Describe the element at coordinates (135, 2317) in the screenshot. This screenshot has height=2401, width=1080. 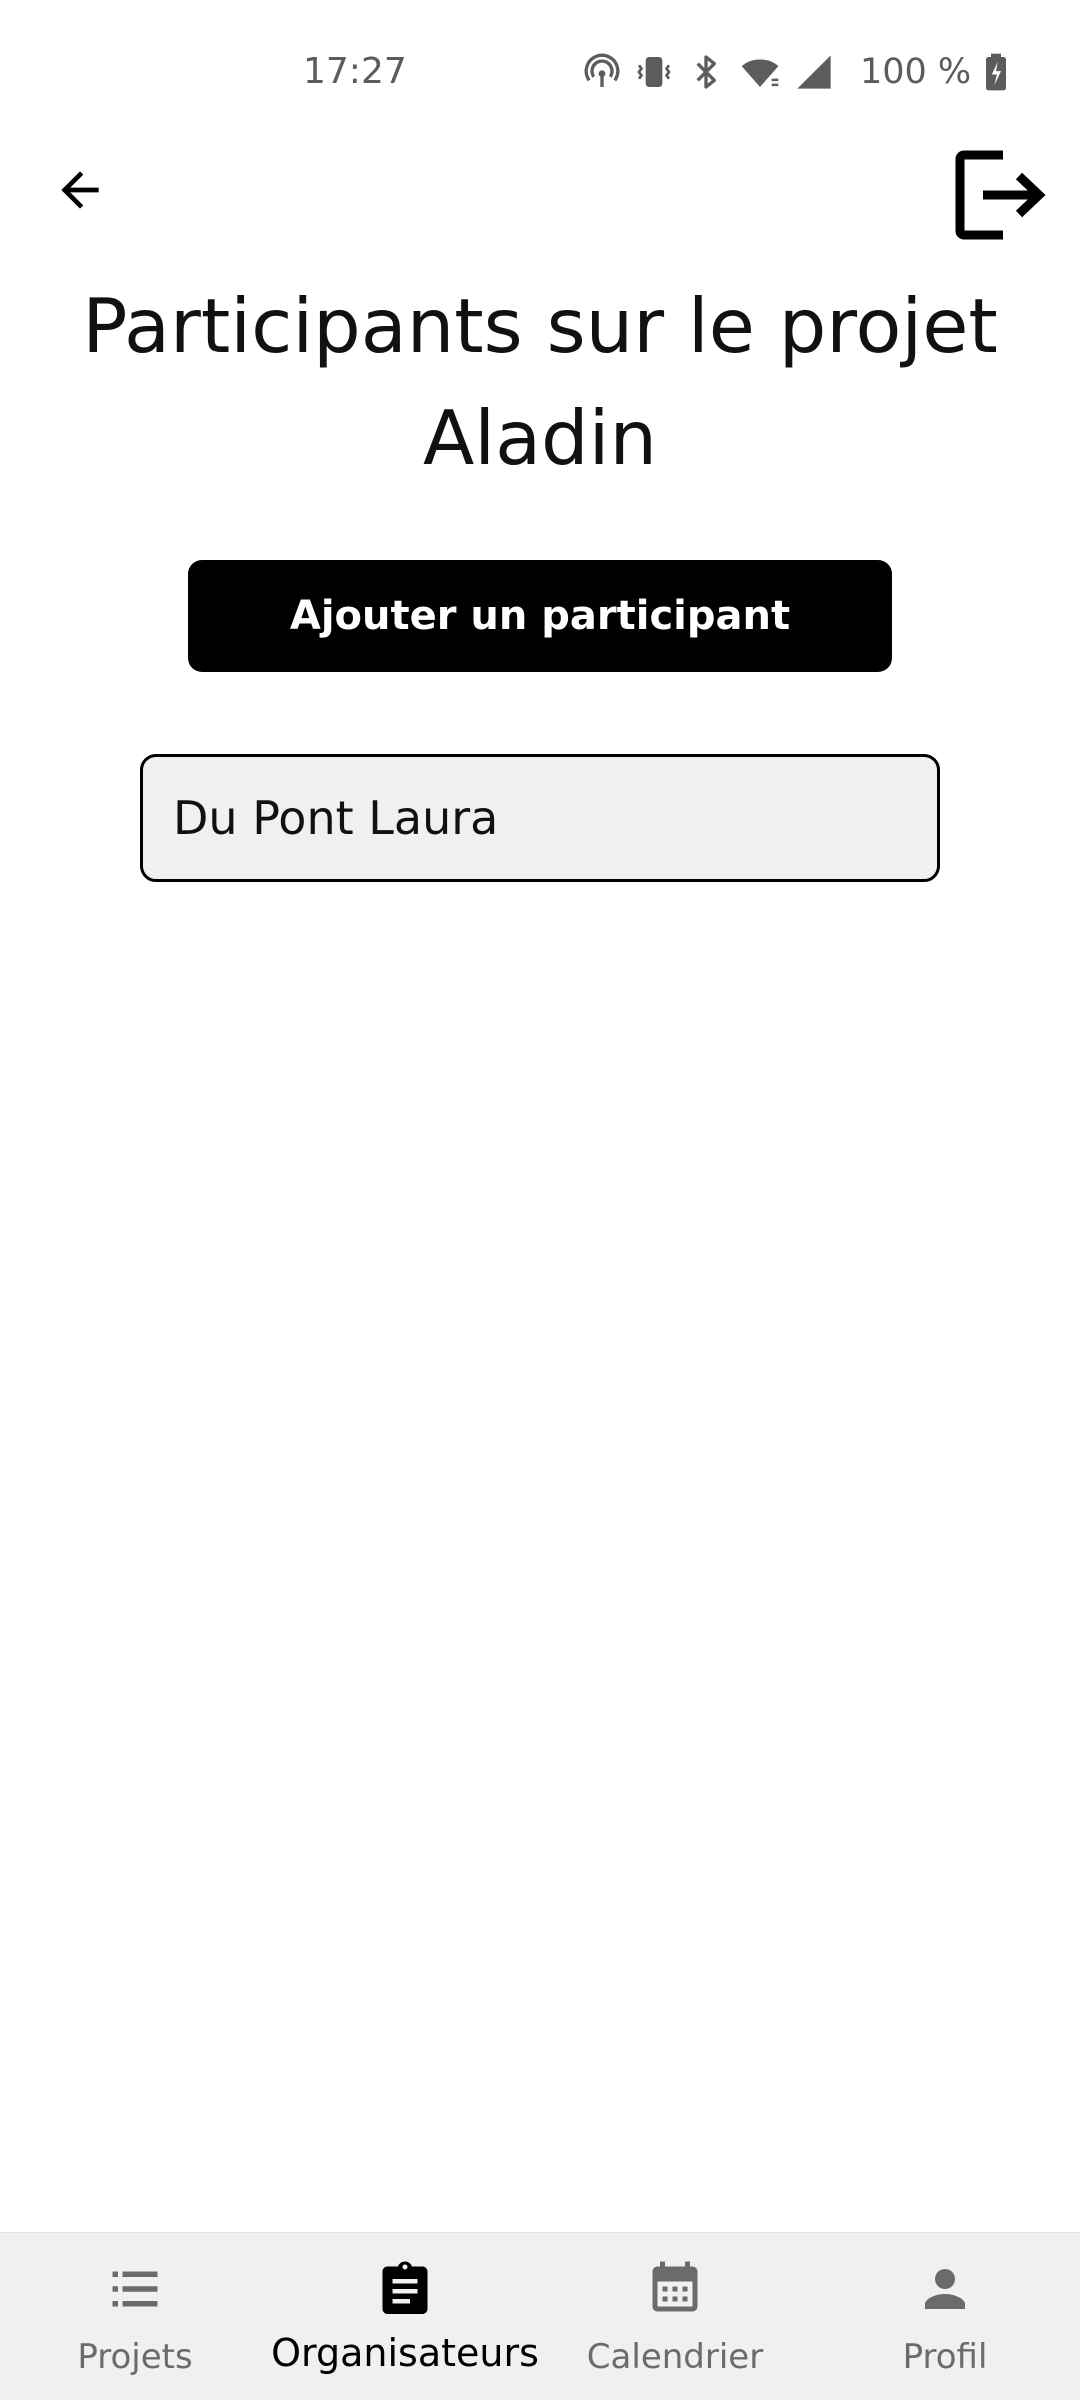
I see `nav-item-projets: Projets` at that location.